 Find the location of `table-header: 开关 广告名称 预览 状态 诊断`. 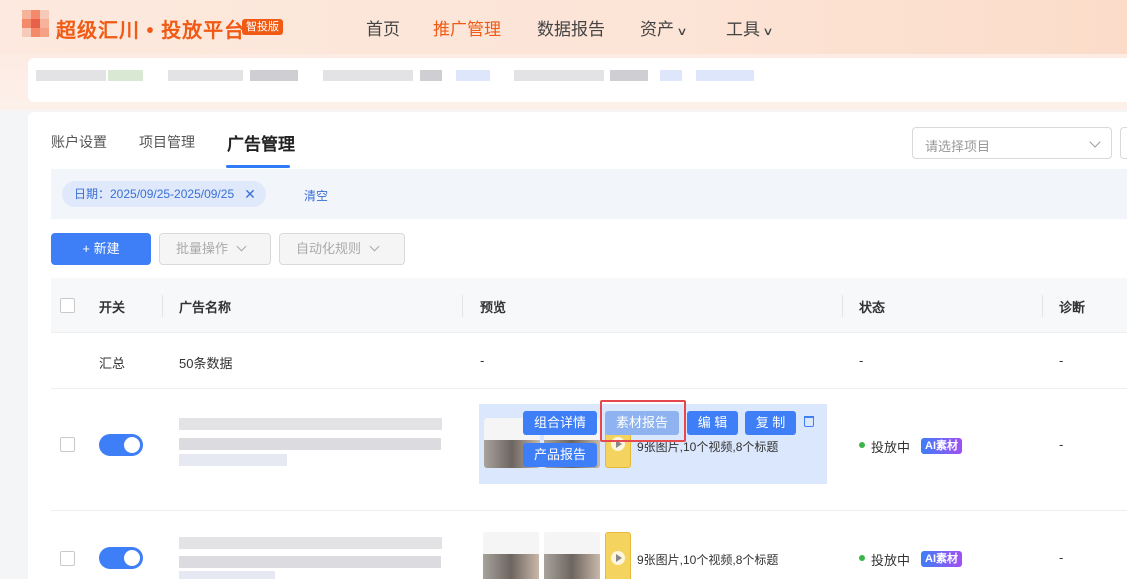

table-header: 开关 广告名称 预览 状态 诊断 is located at coordinates (589, 305).